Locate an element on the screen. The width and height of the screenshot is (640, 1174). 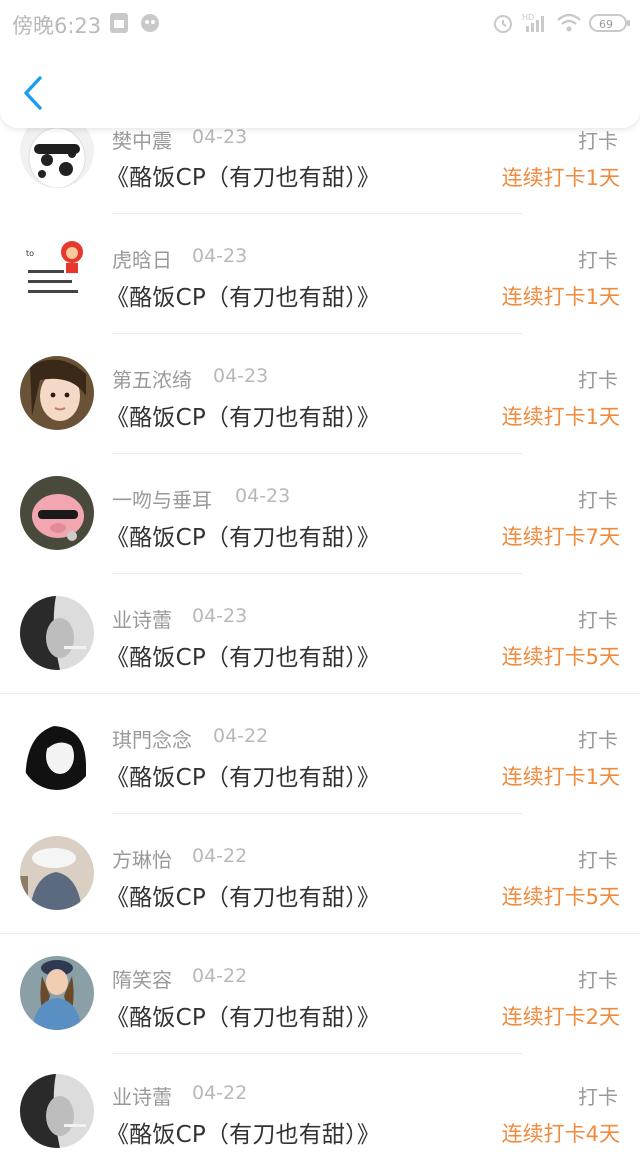
list-item: 一吻与垂耳 04-23 《酪饭CP（有刀也有甜）》 打卡 连续打卡7天 is located at coordinates (320, 514).